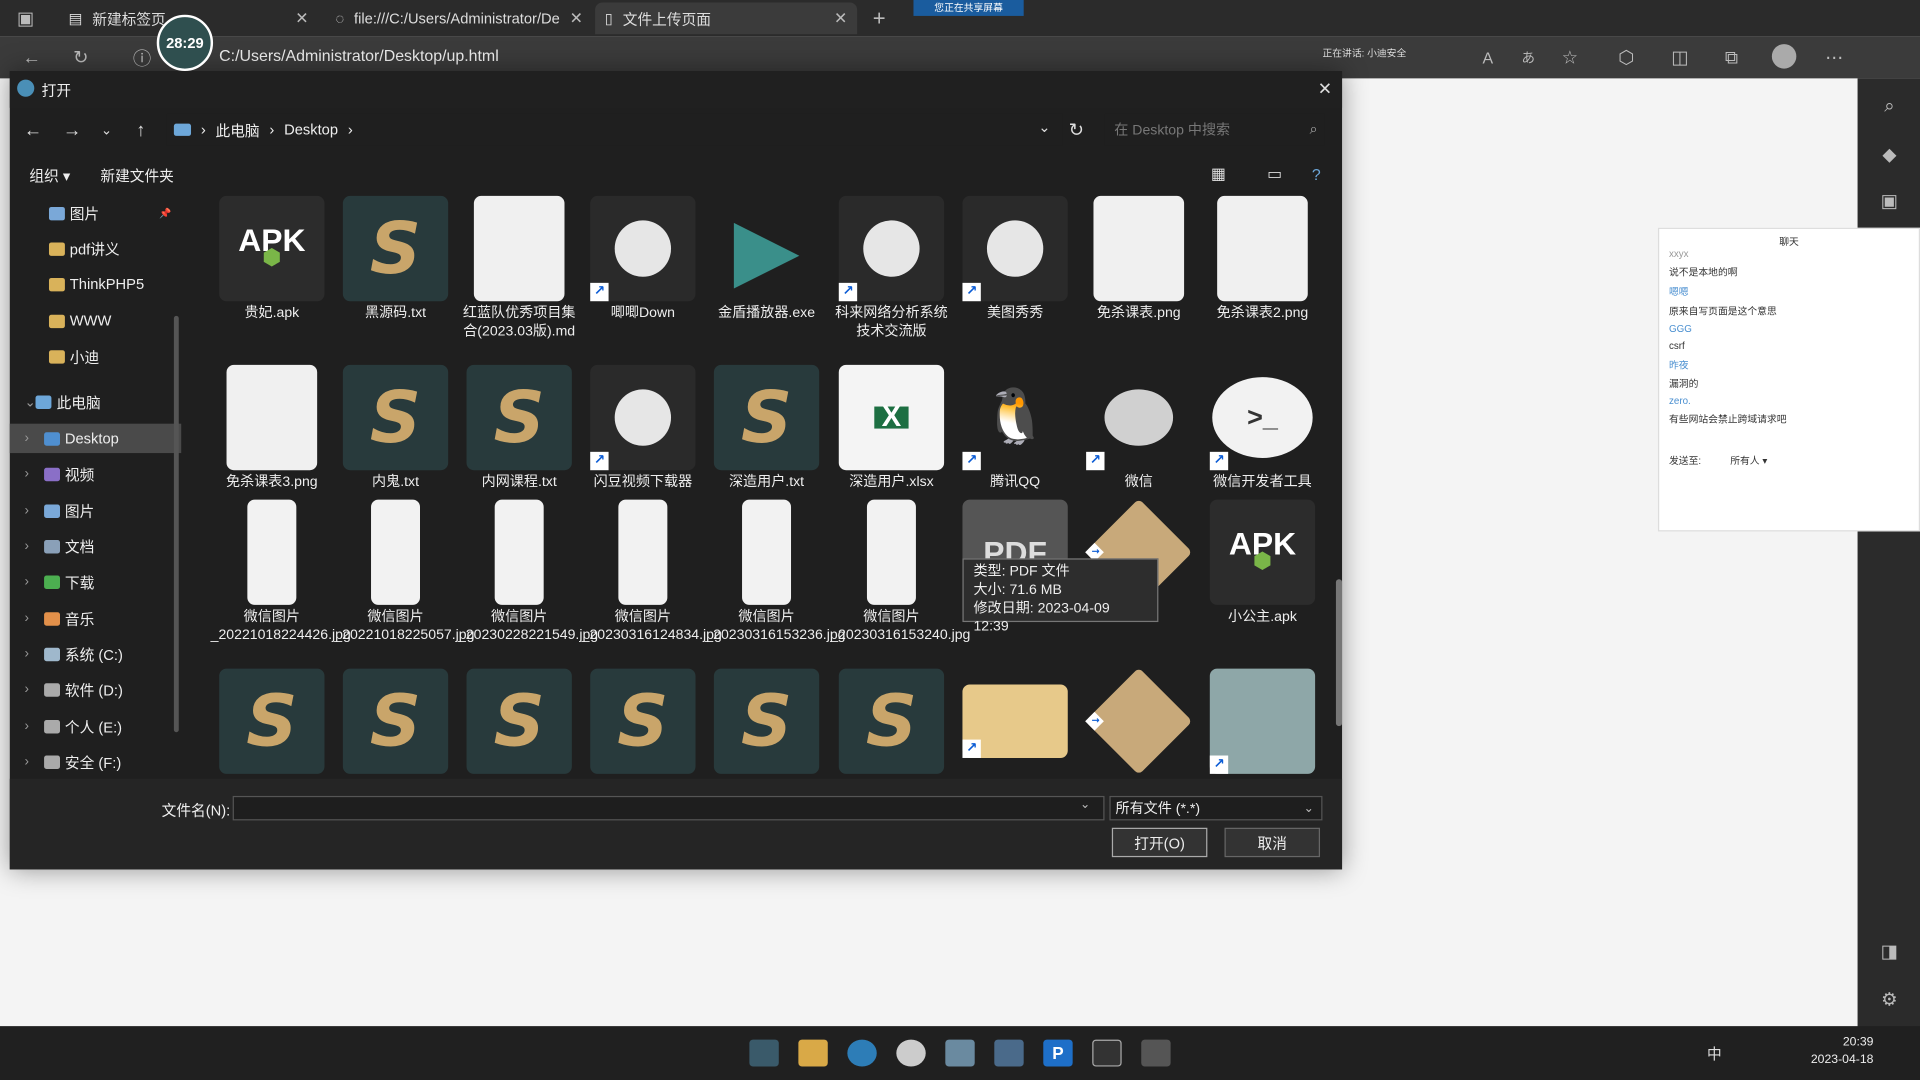 This screenshot has height=1080, width=1920. Describe the element at coordinates (766, 259) in the screenshot. I see `file-item: ▶ 金盾播放器.exe` at that location.